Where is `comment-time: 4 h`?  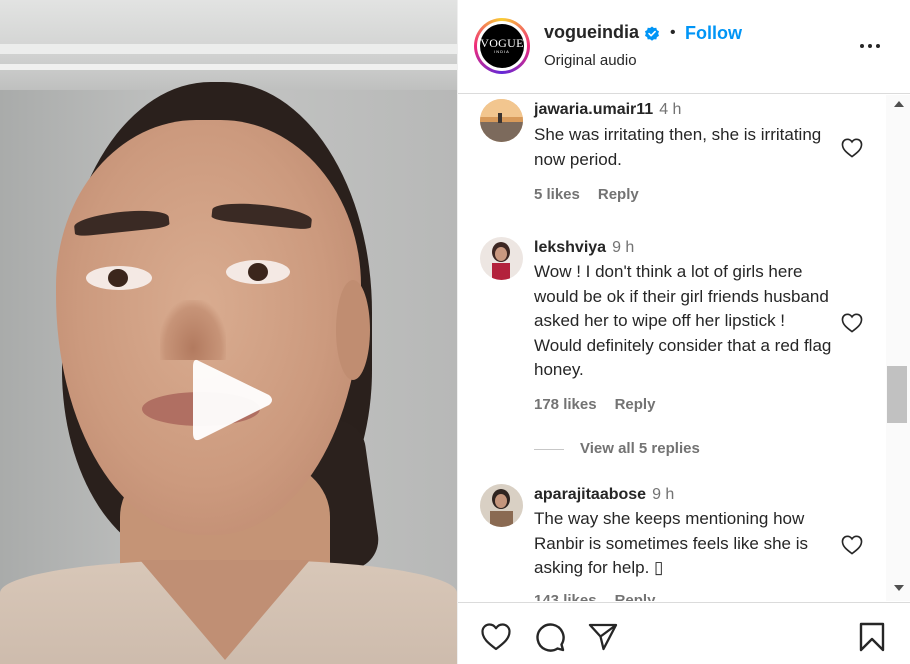
comment-time: 4 h is located at coordinates (670, 109).